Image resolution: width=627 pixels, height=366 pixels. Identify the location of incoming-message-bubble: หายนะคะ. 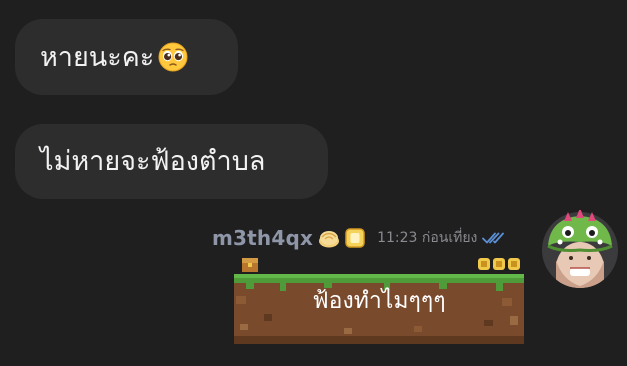
(126, 57).